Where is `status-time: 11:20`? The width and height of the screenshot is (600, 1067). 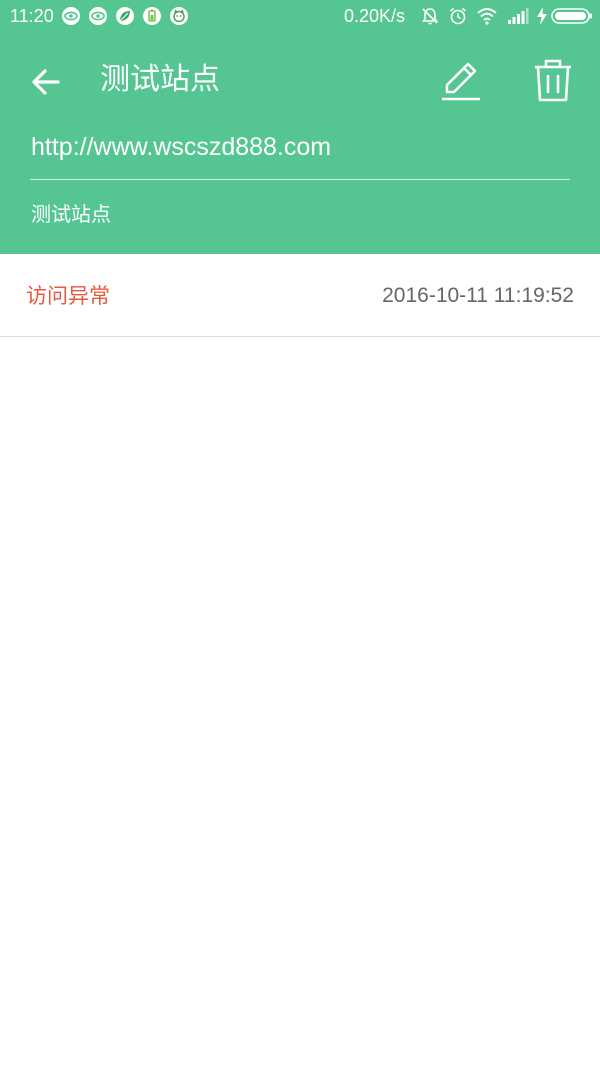
status-time: 11:20 is located at coordinates (32, 16).